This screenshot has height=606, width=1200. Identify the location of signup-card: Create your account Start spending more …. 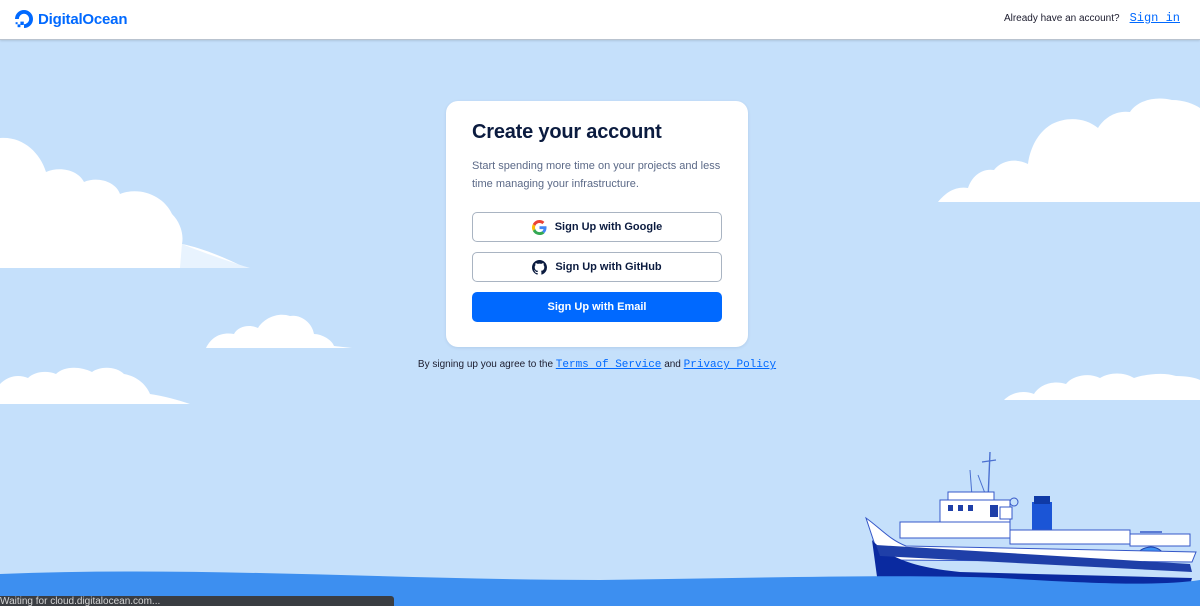
(597, 224).